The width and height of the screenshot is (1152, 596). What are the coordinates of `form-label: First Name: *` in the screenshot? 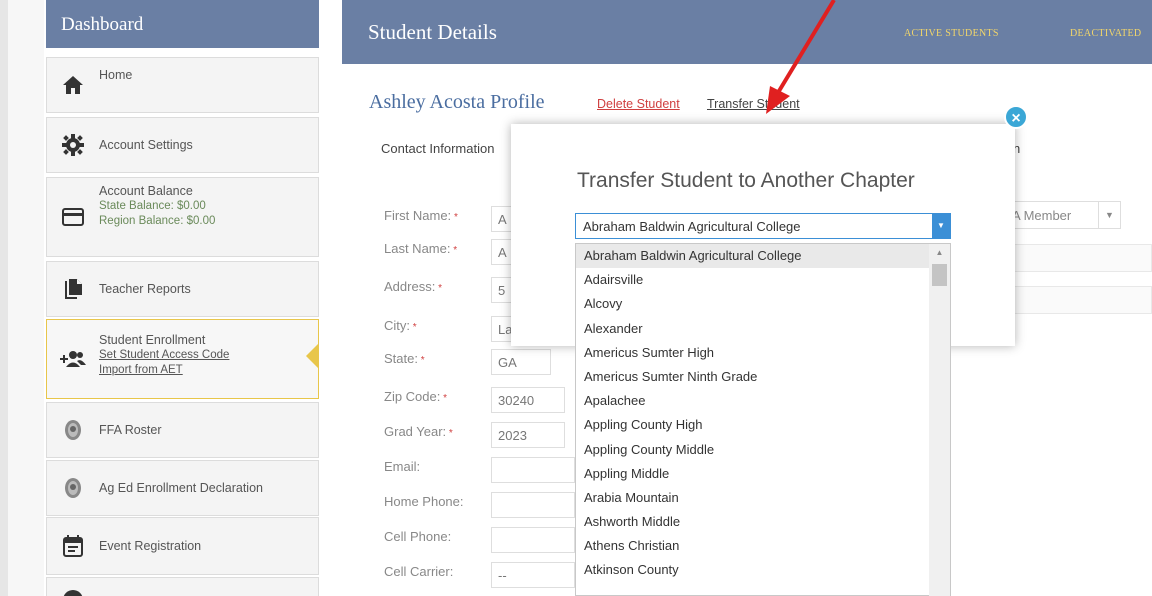 It's located at (421, 215).